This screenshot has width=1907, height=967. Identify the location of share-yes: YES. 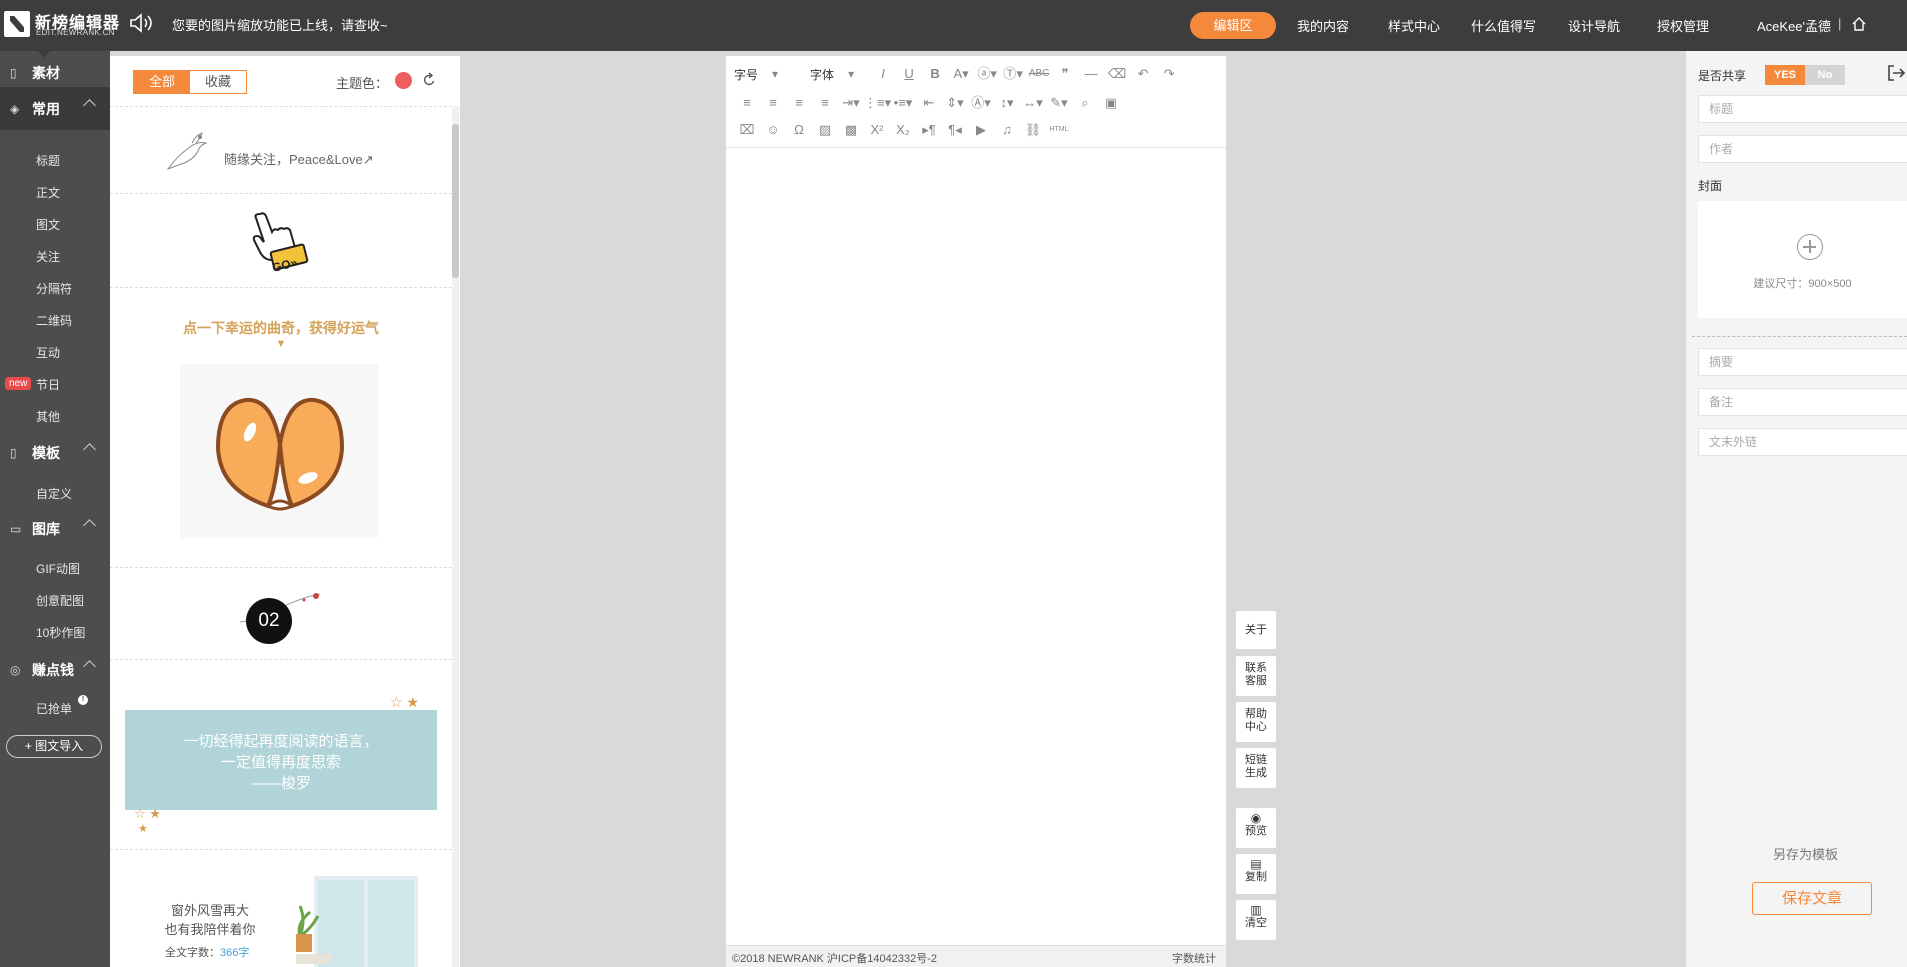
(1785, 75).